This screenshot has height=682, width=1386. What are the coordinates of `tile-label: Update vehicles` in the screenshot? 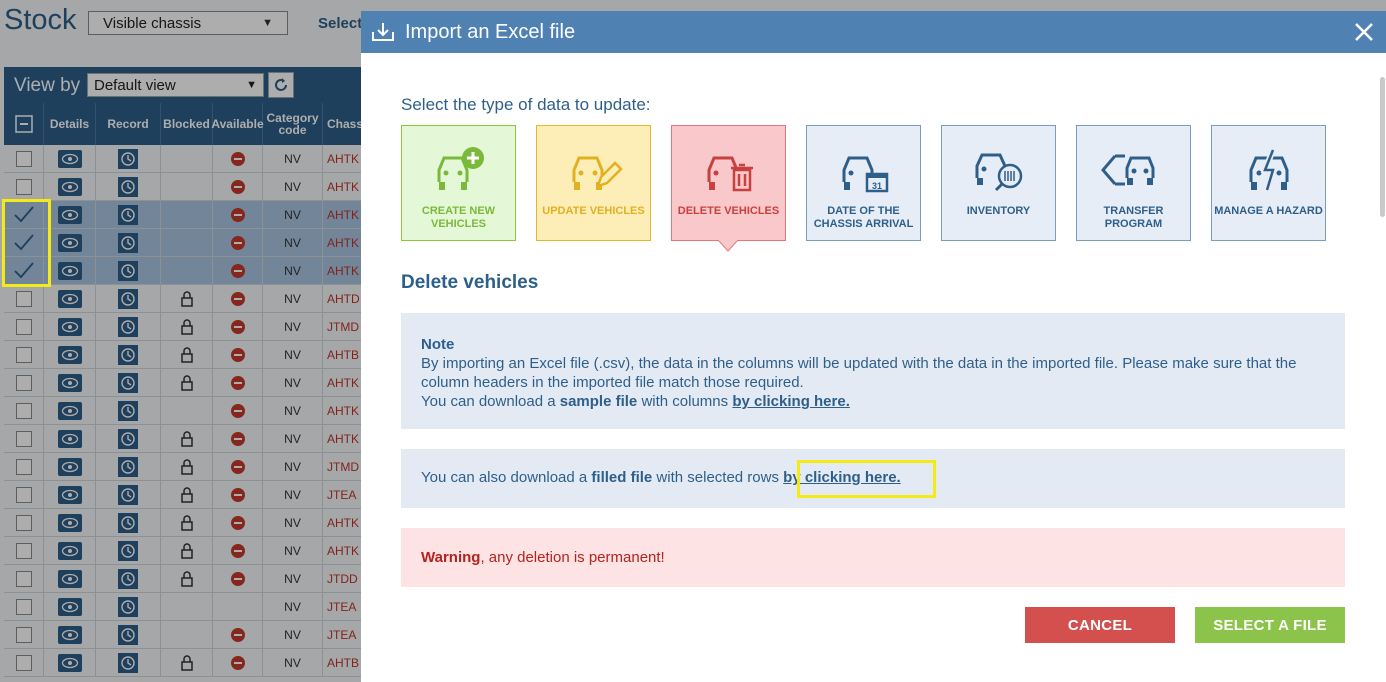 It's located at (593, 211).